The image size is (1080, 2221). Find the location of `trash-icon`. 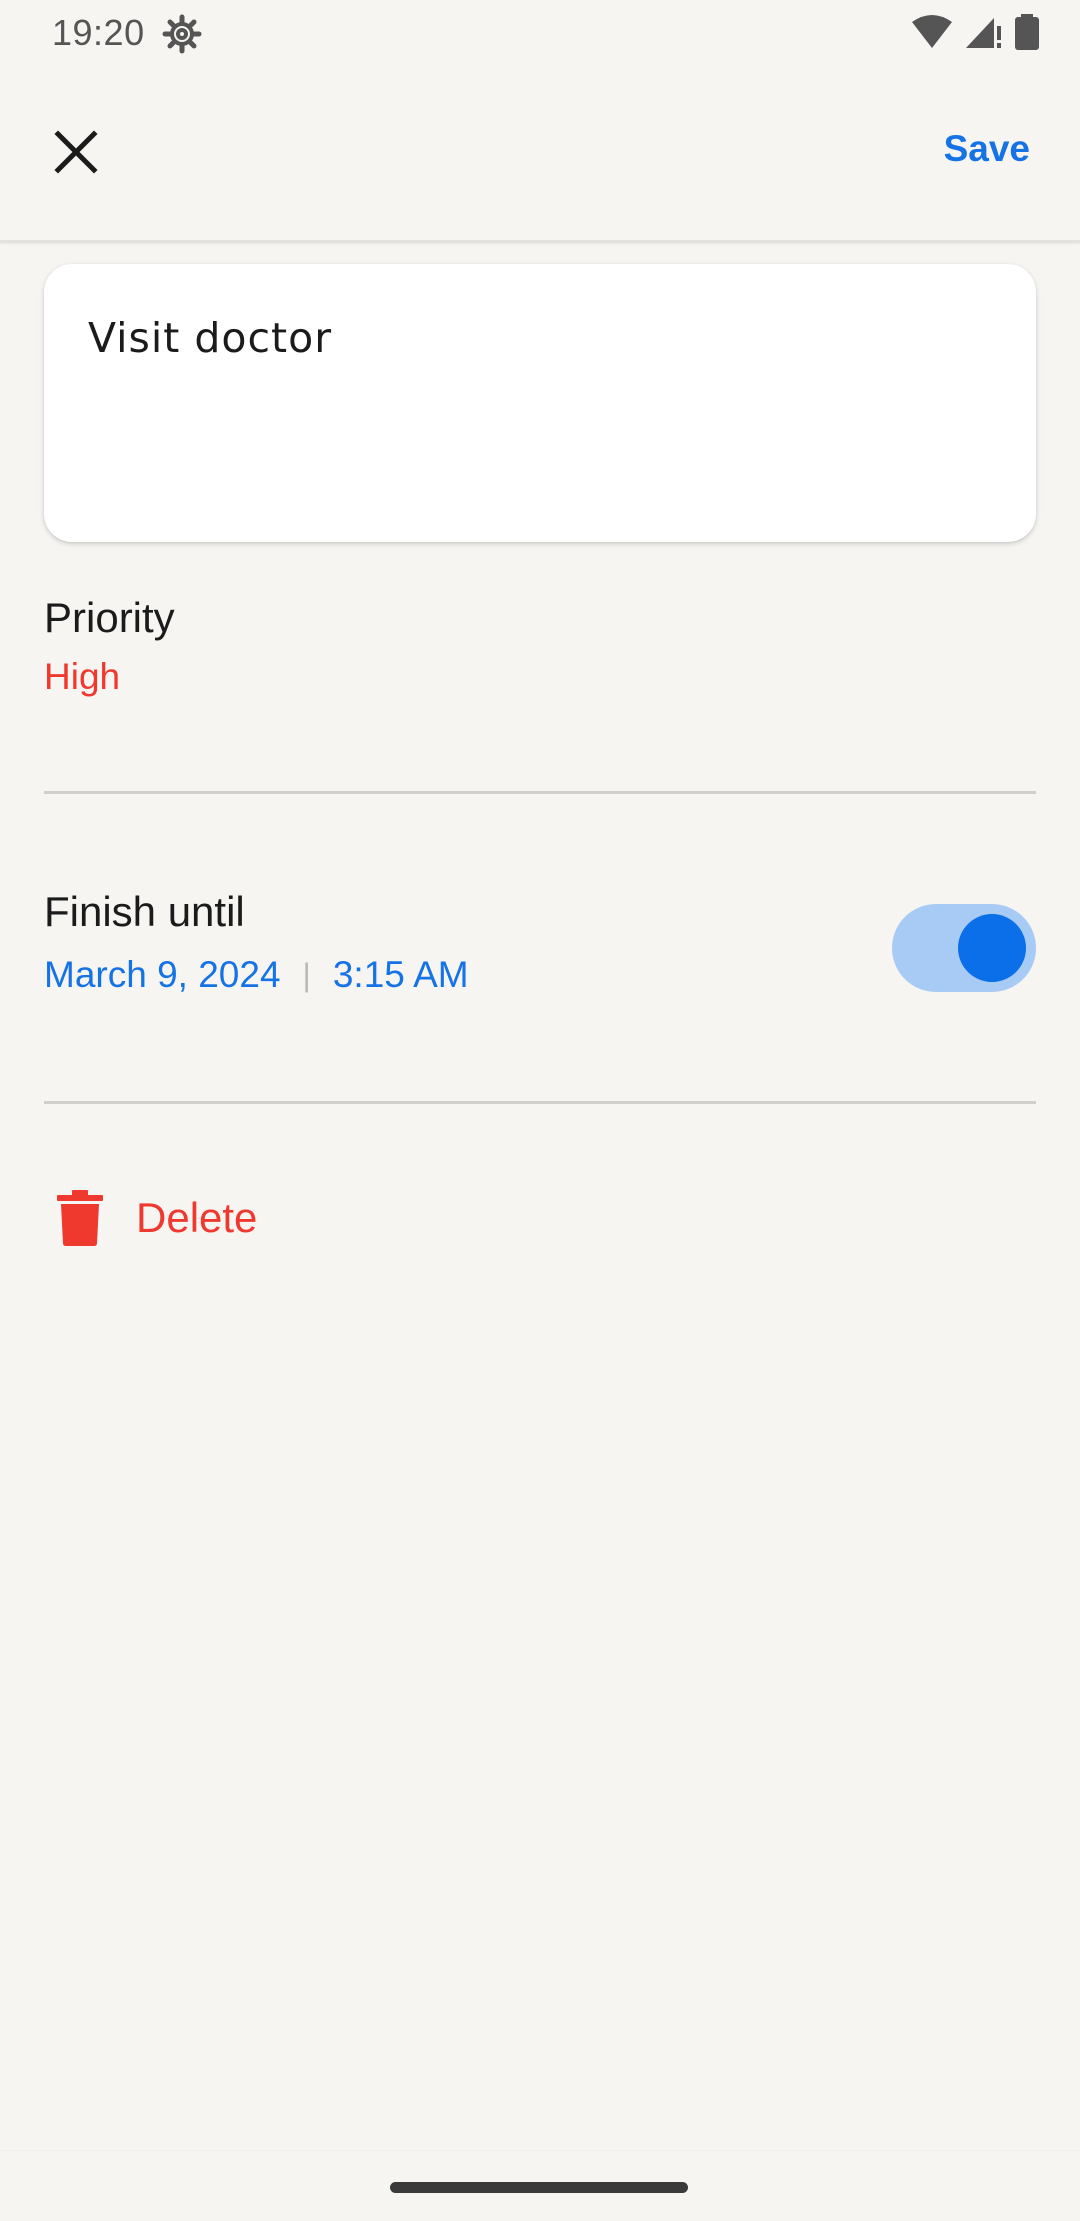

trash-icon is located at coordinates (80, 1218).